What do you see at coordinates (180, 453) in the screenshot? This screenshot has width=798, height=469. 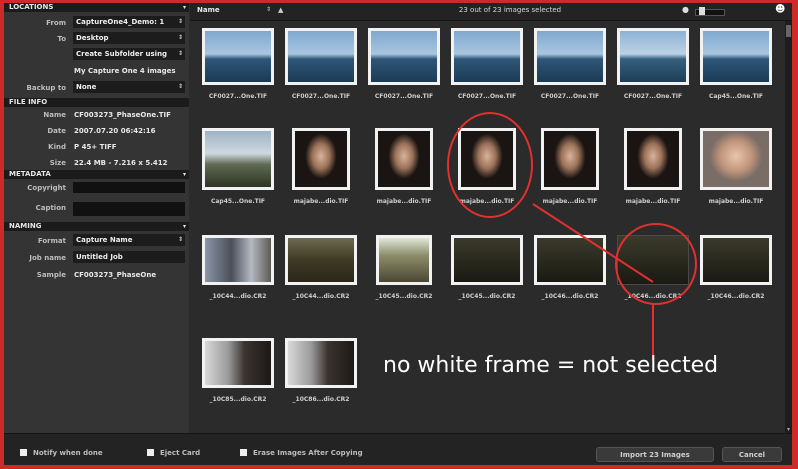 I see `eject-card-label: Eject Card` at bounding box center [180, 453].